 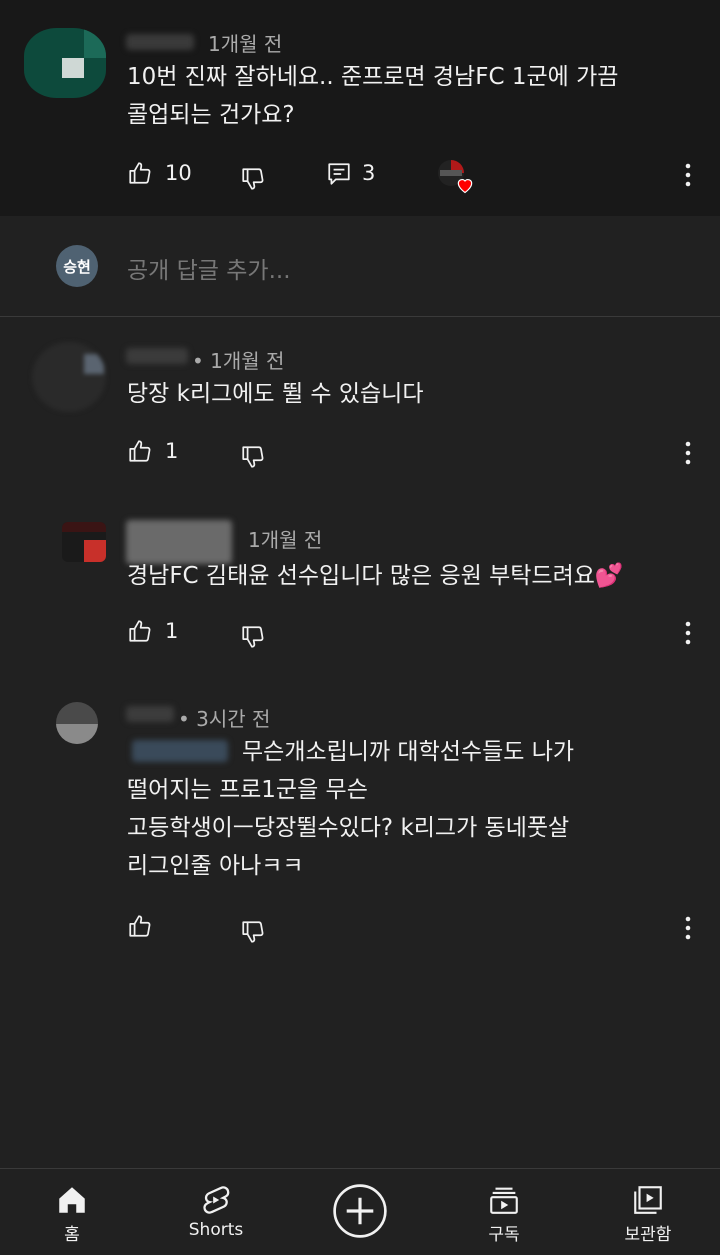 I want to click on nav-library: 보관함, so click(x=648, y=1212).